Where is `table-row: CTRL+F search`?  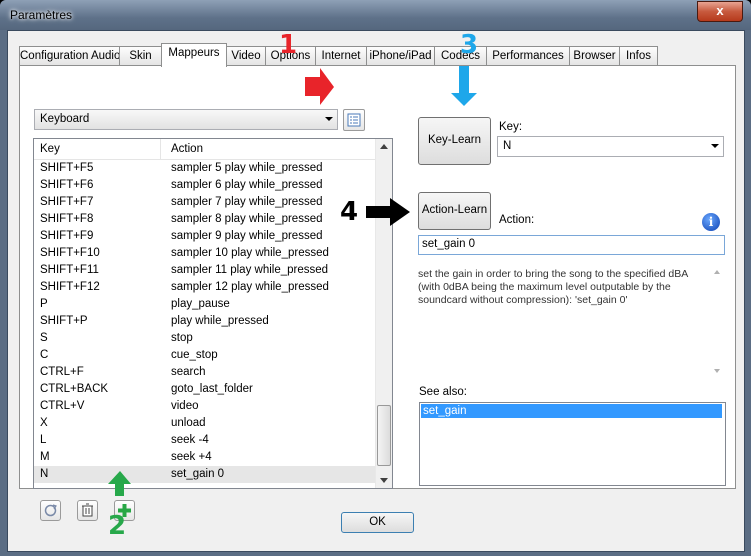 table-row: CTRL+F search is located at coordinates (204, 372).